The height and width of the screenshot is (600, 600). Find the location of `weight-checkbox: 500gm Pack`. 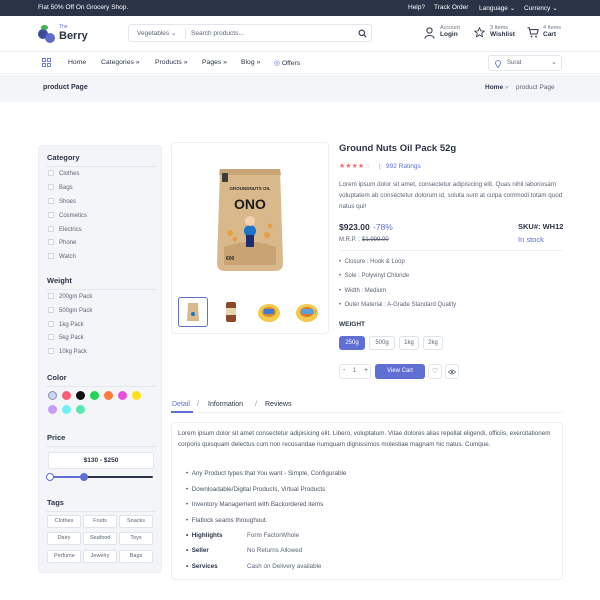

weight-checkbox: 500gm Pack is located at coordinates (70, 310).